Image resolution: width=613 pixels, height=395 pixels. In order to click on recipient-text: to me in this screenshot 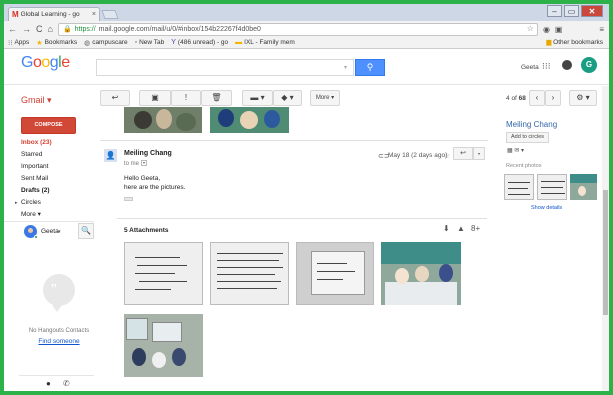, I will do `click(132, 164)`.